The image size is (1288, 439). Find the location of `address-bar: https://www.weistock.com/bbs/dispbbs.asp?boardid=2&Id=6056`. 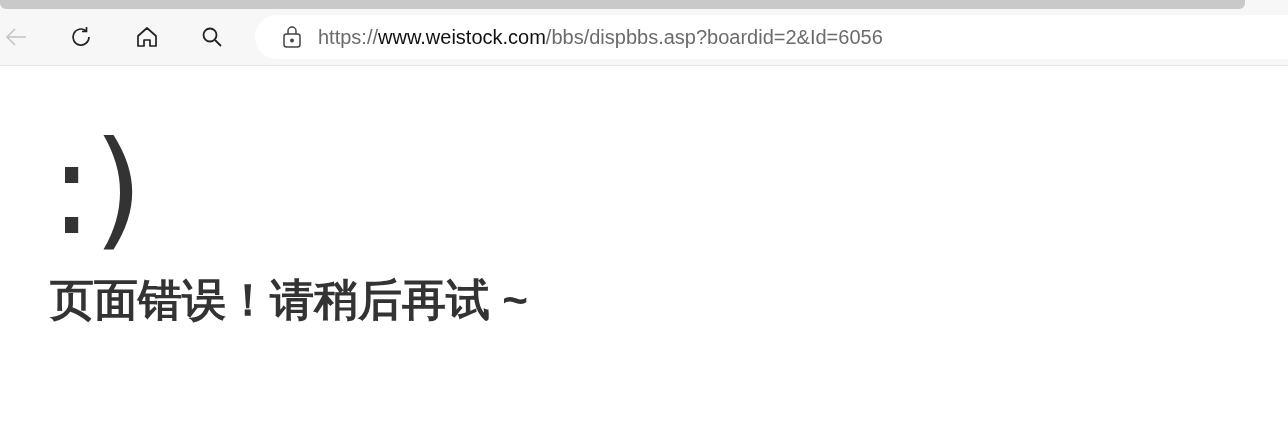

address-bar: https://www.weistock.com/bbs/dispbbs.asp?boardid=2&Id=6056 is located at coordinates (771, 37).